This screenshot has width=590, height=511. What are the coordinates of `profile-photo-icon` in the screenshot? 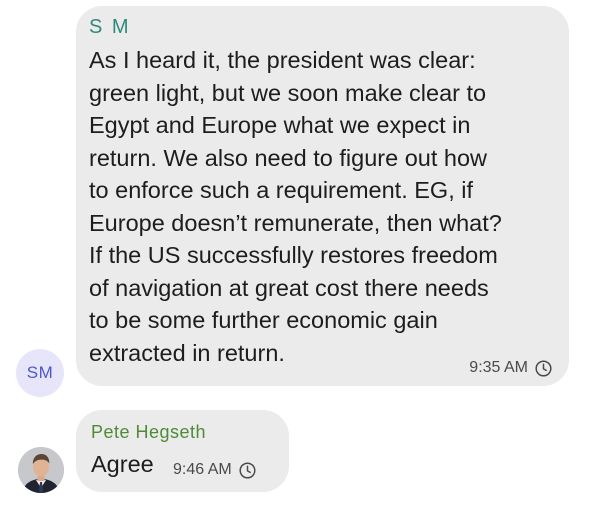 It's located at (41, 470).